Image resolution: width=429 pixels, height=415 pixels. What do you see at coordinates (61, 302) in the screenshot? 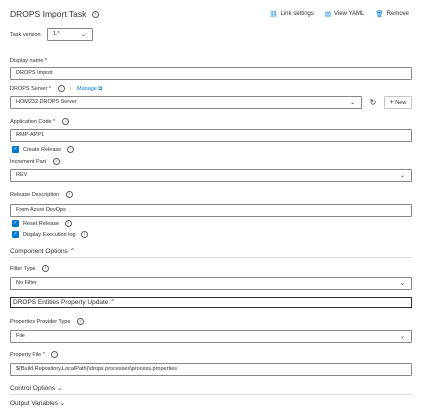
I see `entities-property-update-label: DROPS Entities Property Update` at bounding box center [61, 302].